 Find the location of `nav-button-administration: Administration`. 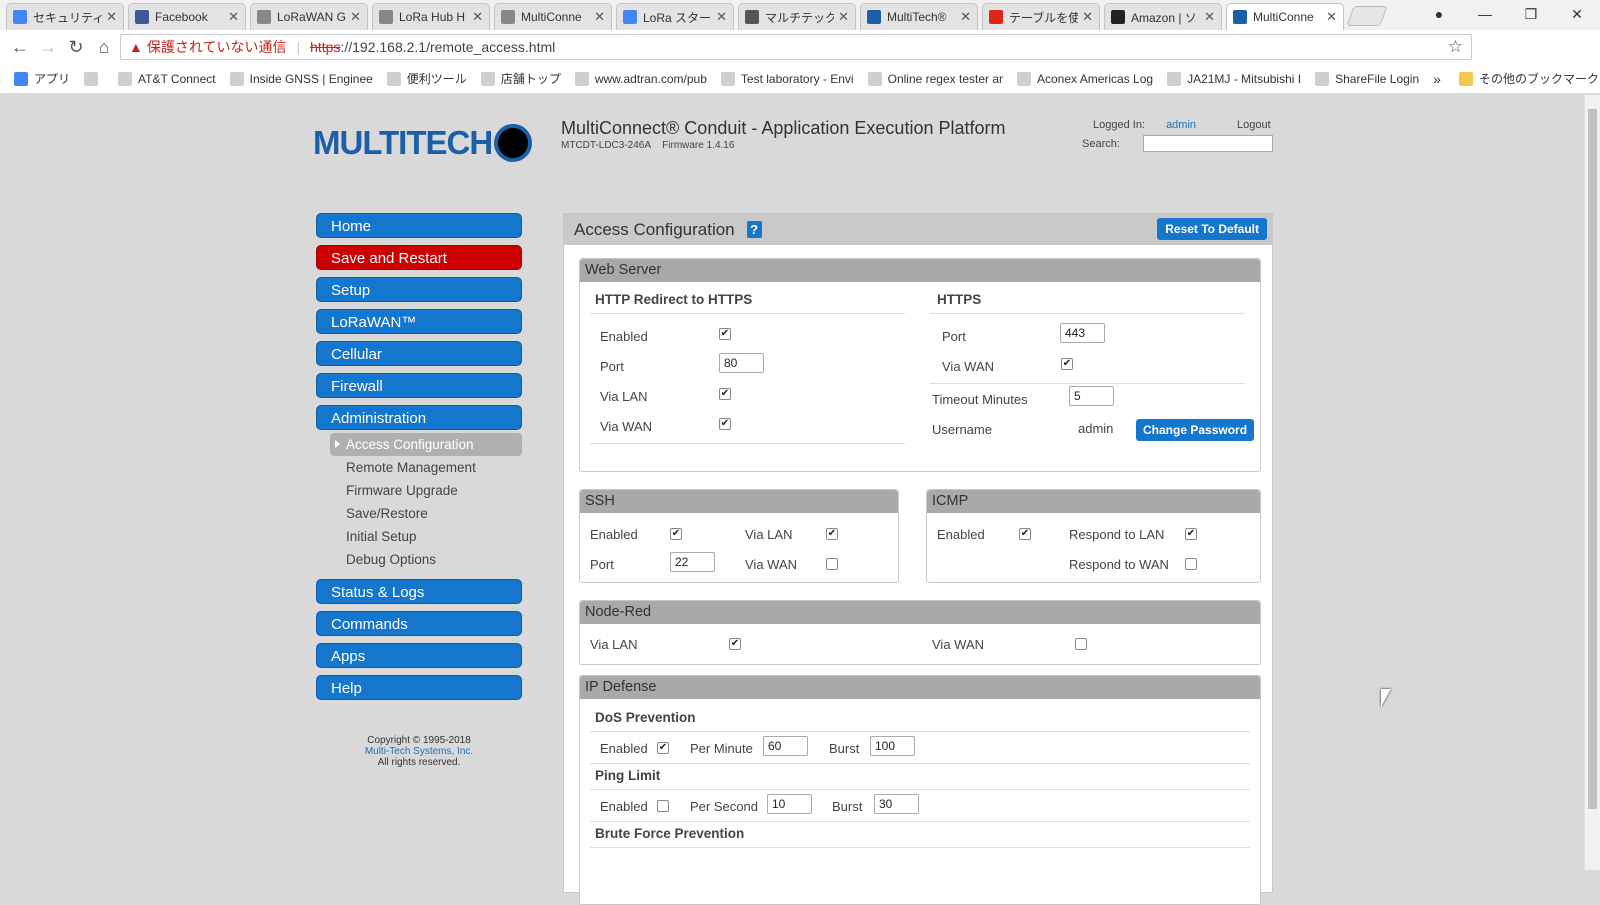

nav-button-administration: Administration is located at coordinates (419, 417).